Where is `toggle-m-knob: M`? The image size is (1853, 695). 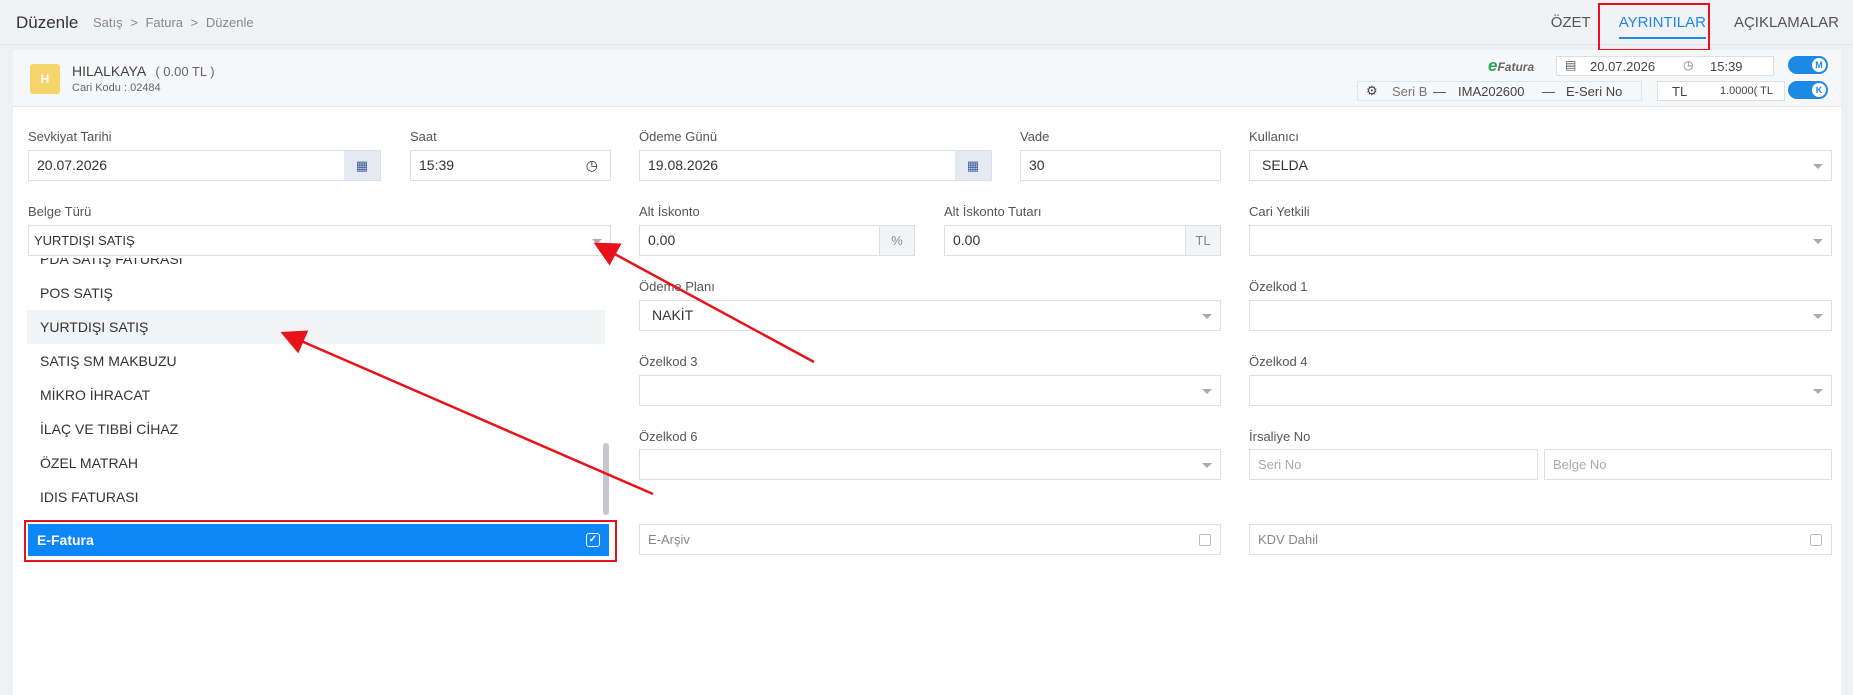 toggle-m-knob: M is located at coordinates (1819, 65).